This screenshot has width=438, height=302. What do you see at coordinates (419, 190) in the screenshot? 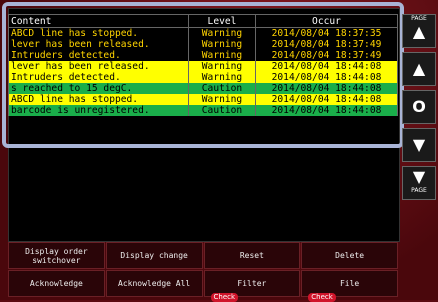
I see `page-down-label: PAGE` at bounding box center [419, 190].